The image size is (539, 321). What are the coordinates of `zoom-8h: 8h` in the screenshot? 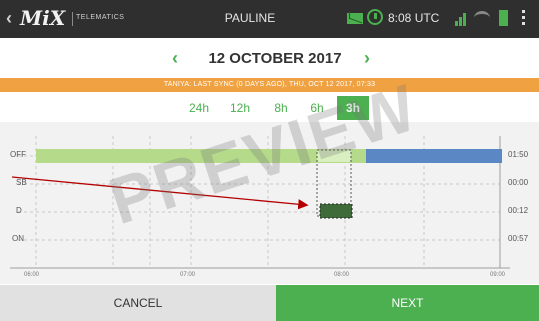 It's located at (281, 108).